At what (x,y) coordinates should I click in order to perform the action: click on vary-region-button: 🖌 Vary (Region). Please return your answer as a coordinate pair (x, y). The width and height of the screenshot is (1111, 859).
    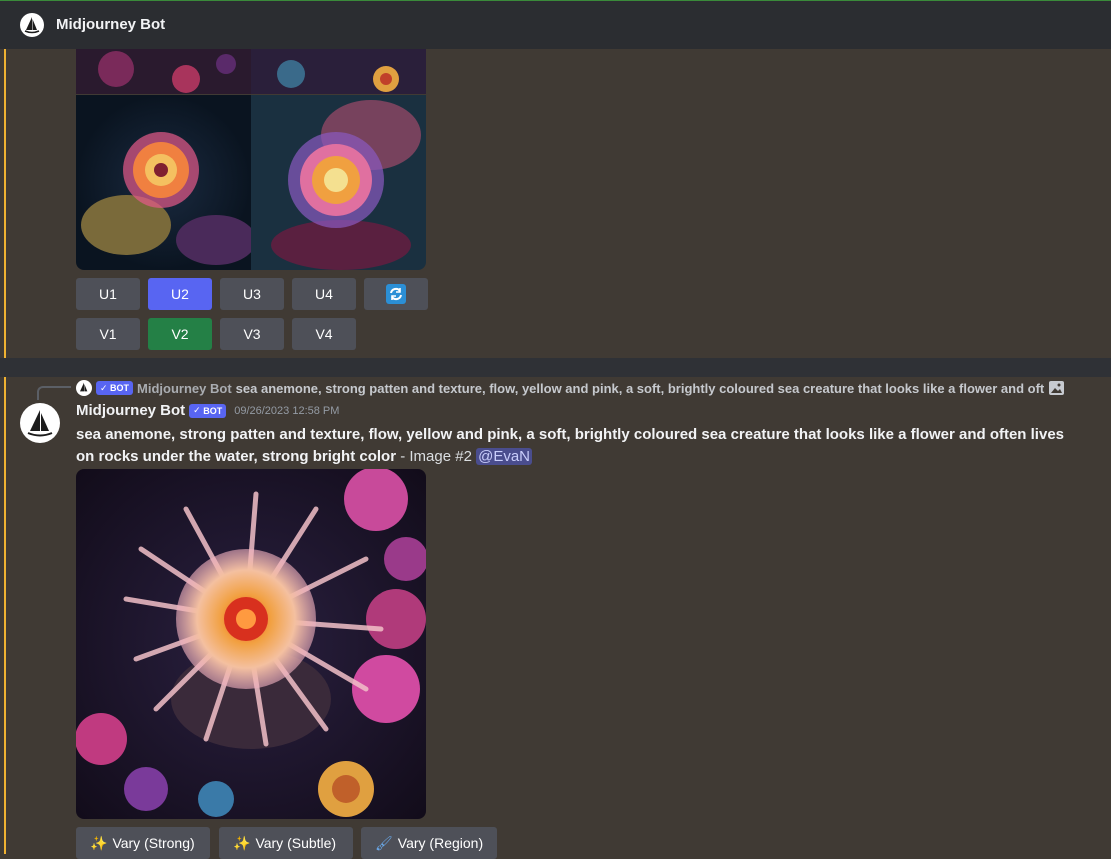
    Looking at the image, I should click on (429, 843).